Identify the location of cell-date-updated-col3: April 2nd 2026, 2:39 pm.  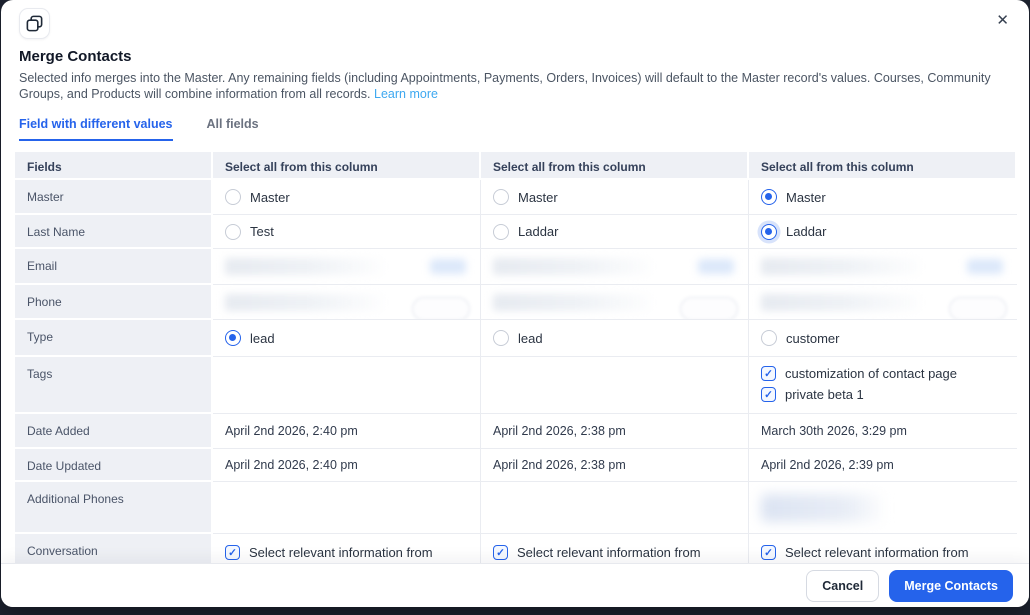
(883, 465).